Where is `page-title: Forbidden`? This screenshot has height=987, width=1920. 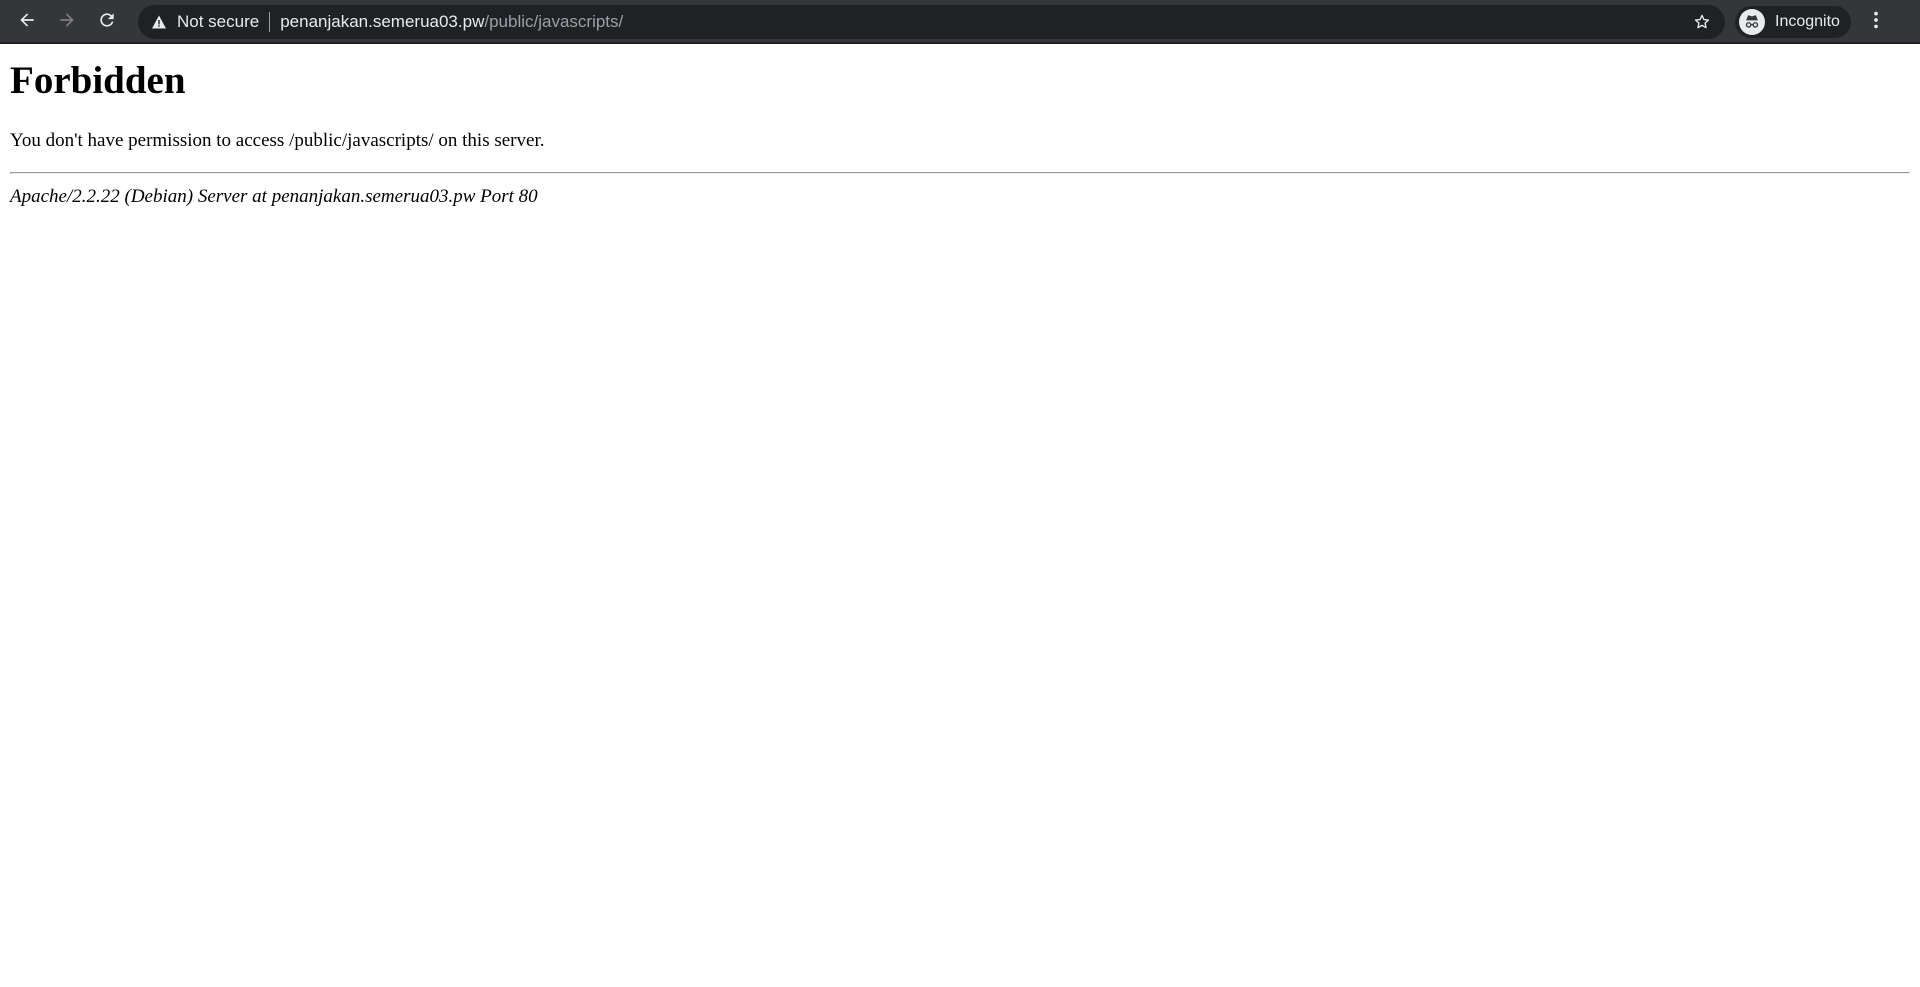
page-title: Forbidden is located at coordinates (98, 80).